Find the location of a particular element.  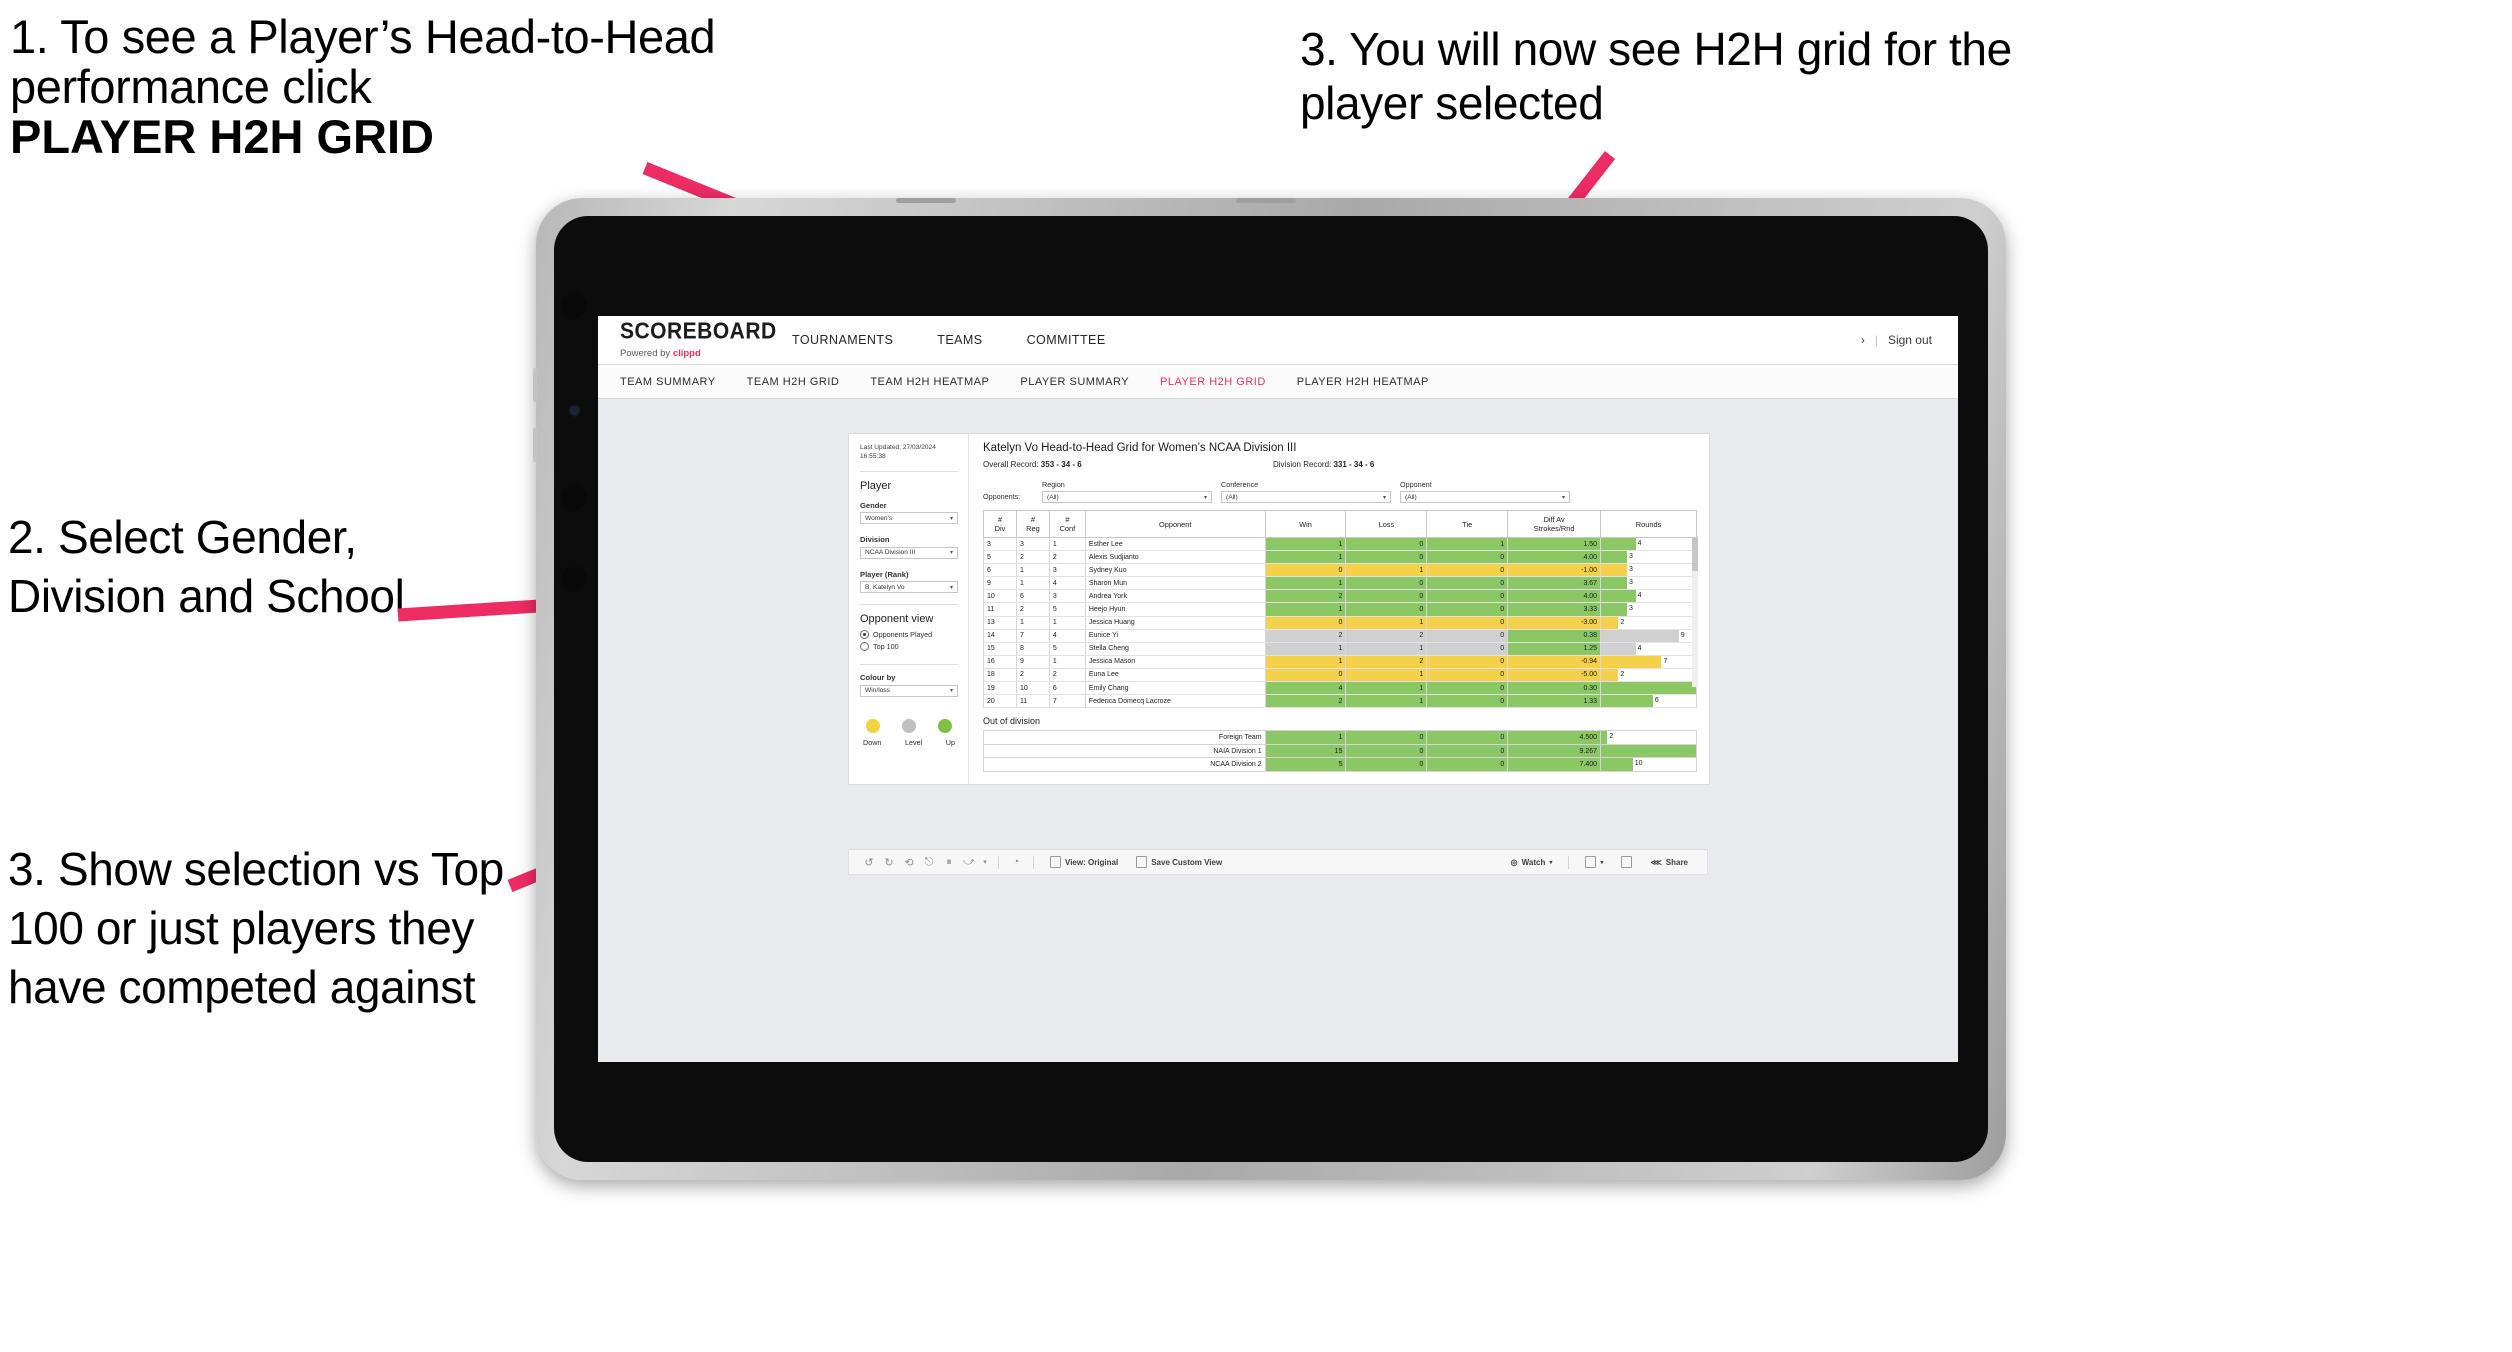

colour-legend-labels: Down Level Up is located at coordinates (909, 742).